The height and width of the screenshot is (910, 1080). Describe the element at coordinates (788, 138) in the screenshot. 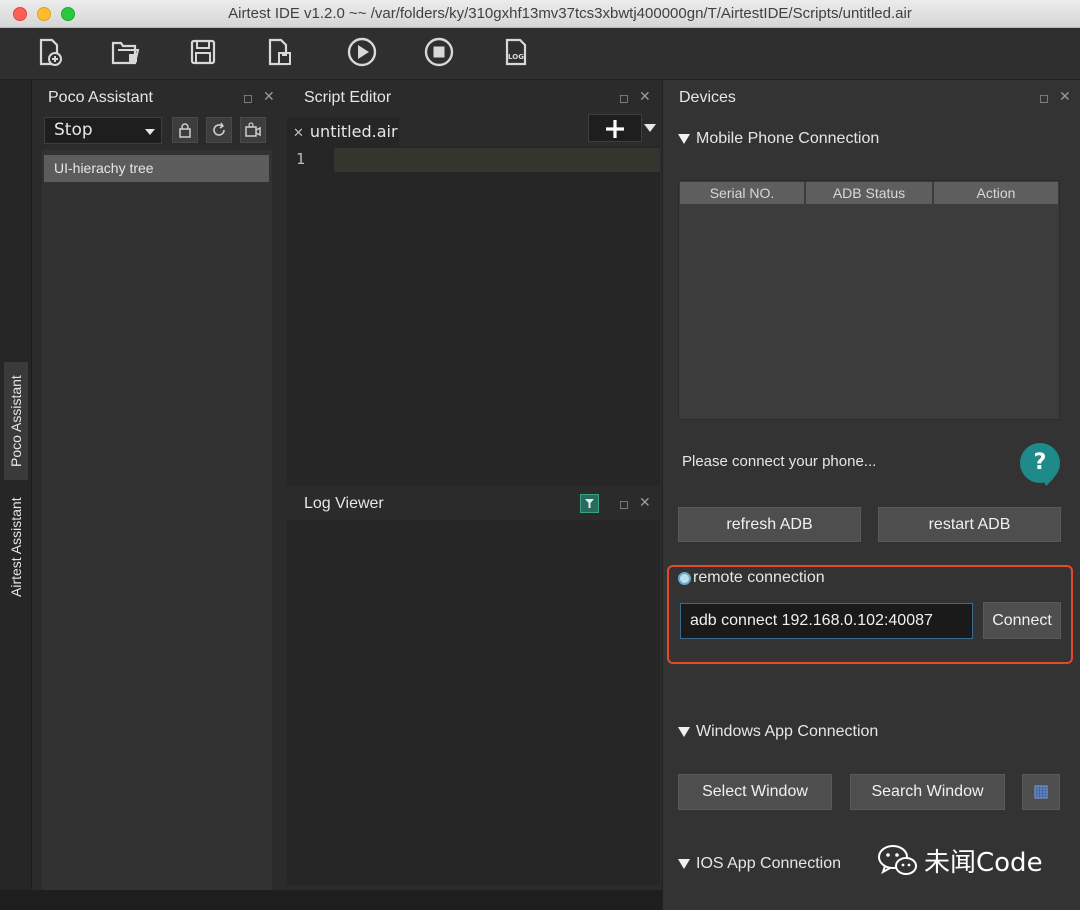

I see `section-label: Mobile Phone Connection` at that location.